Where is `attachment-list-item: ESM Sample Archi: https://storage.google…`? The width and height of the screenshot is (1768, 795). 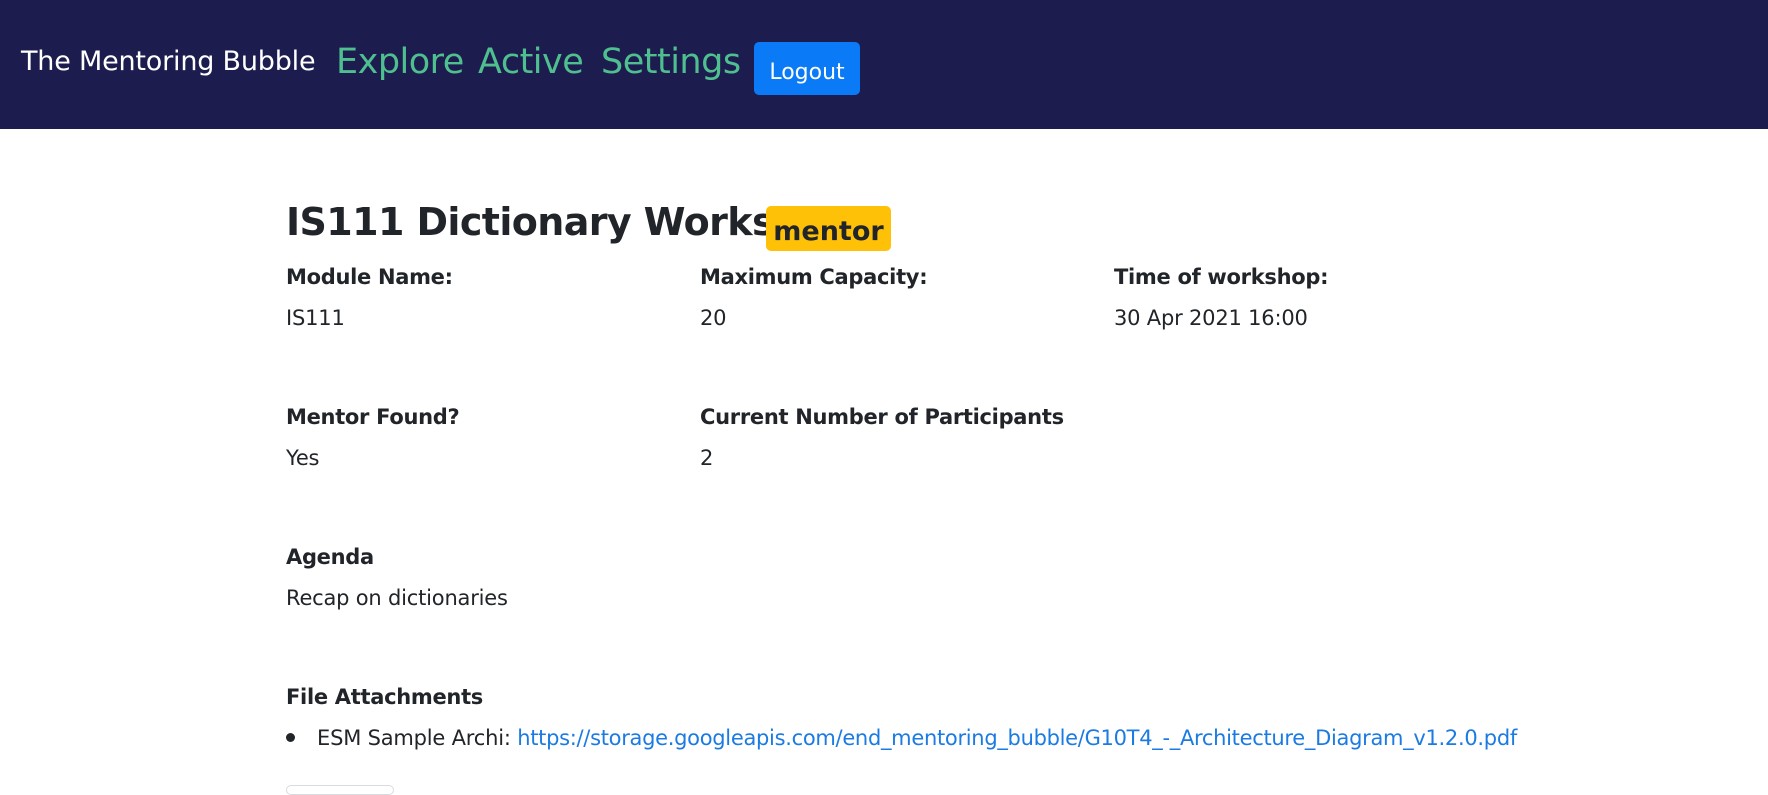
attachment-list-item: ESM Sample Archi: https://storage.google… is located at coordinates (901, 738).